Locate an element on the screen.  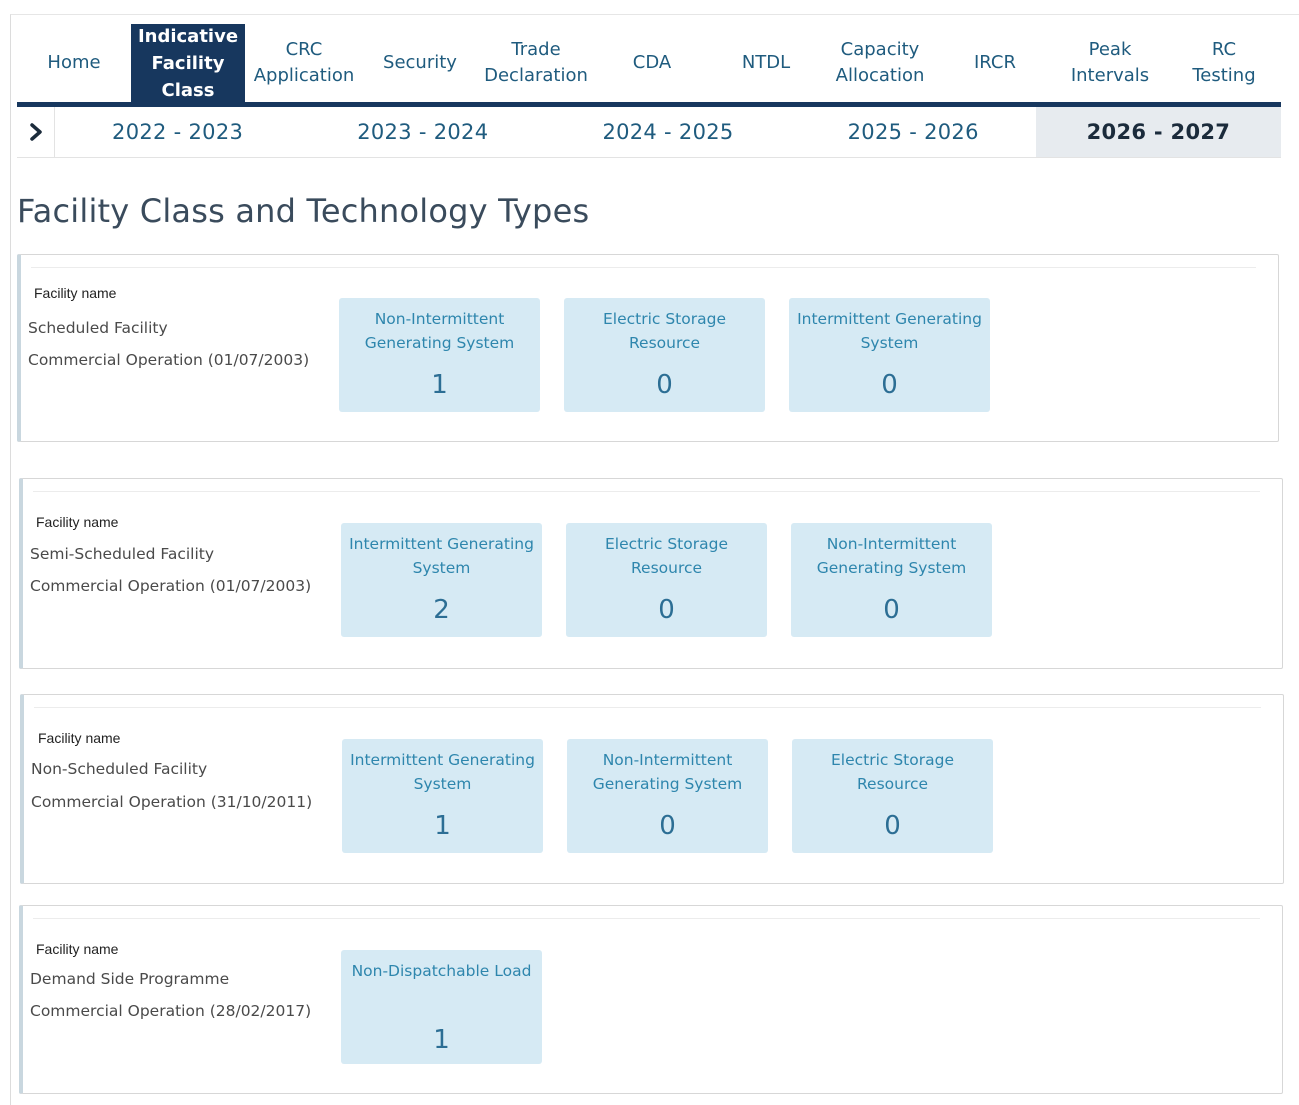
nav-item-label: Home is located at coordinates (74, 62).